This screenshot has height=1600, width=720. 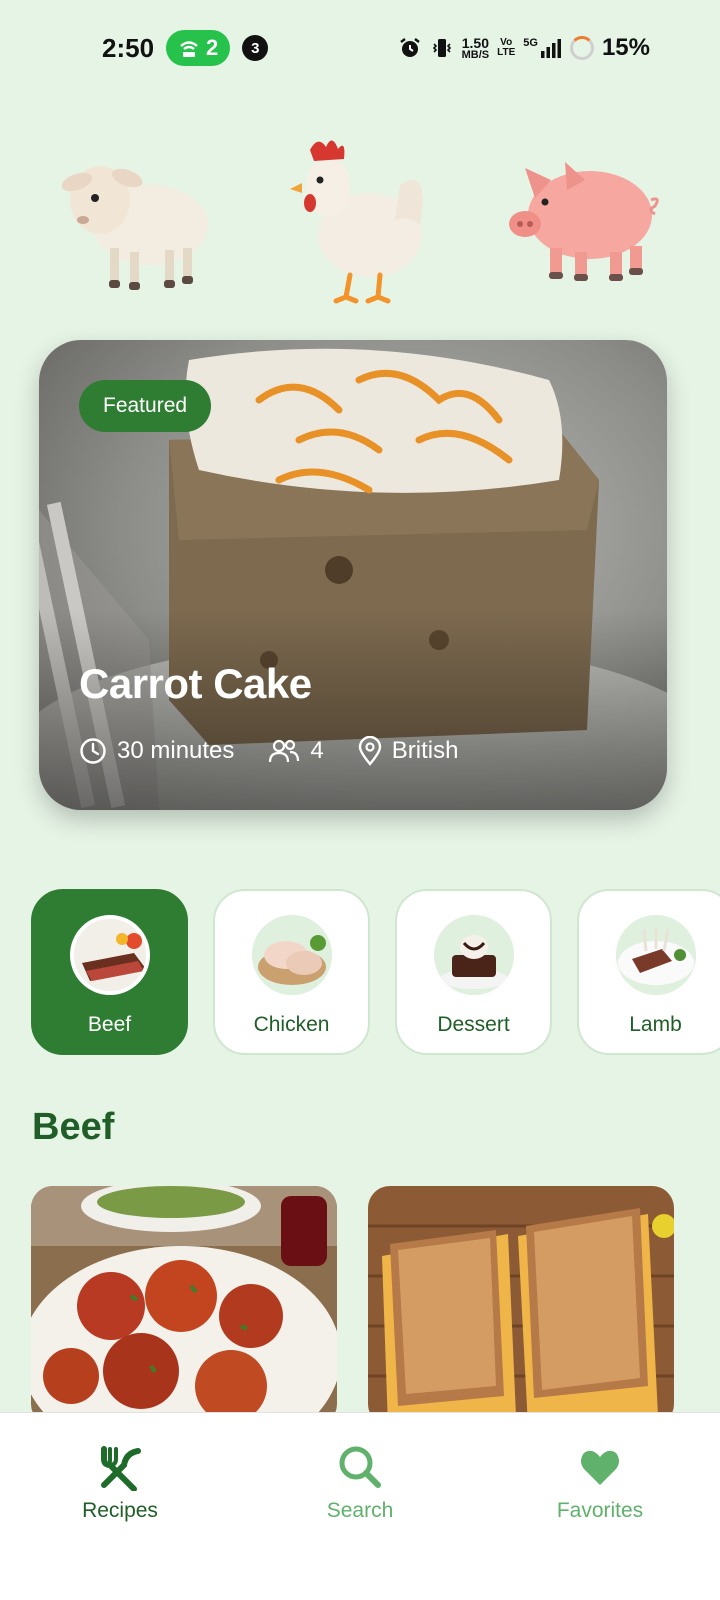 I want to click on location-pin-icon, so click(x=369, y=751).